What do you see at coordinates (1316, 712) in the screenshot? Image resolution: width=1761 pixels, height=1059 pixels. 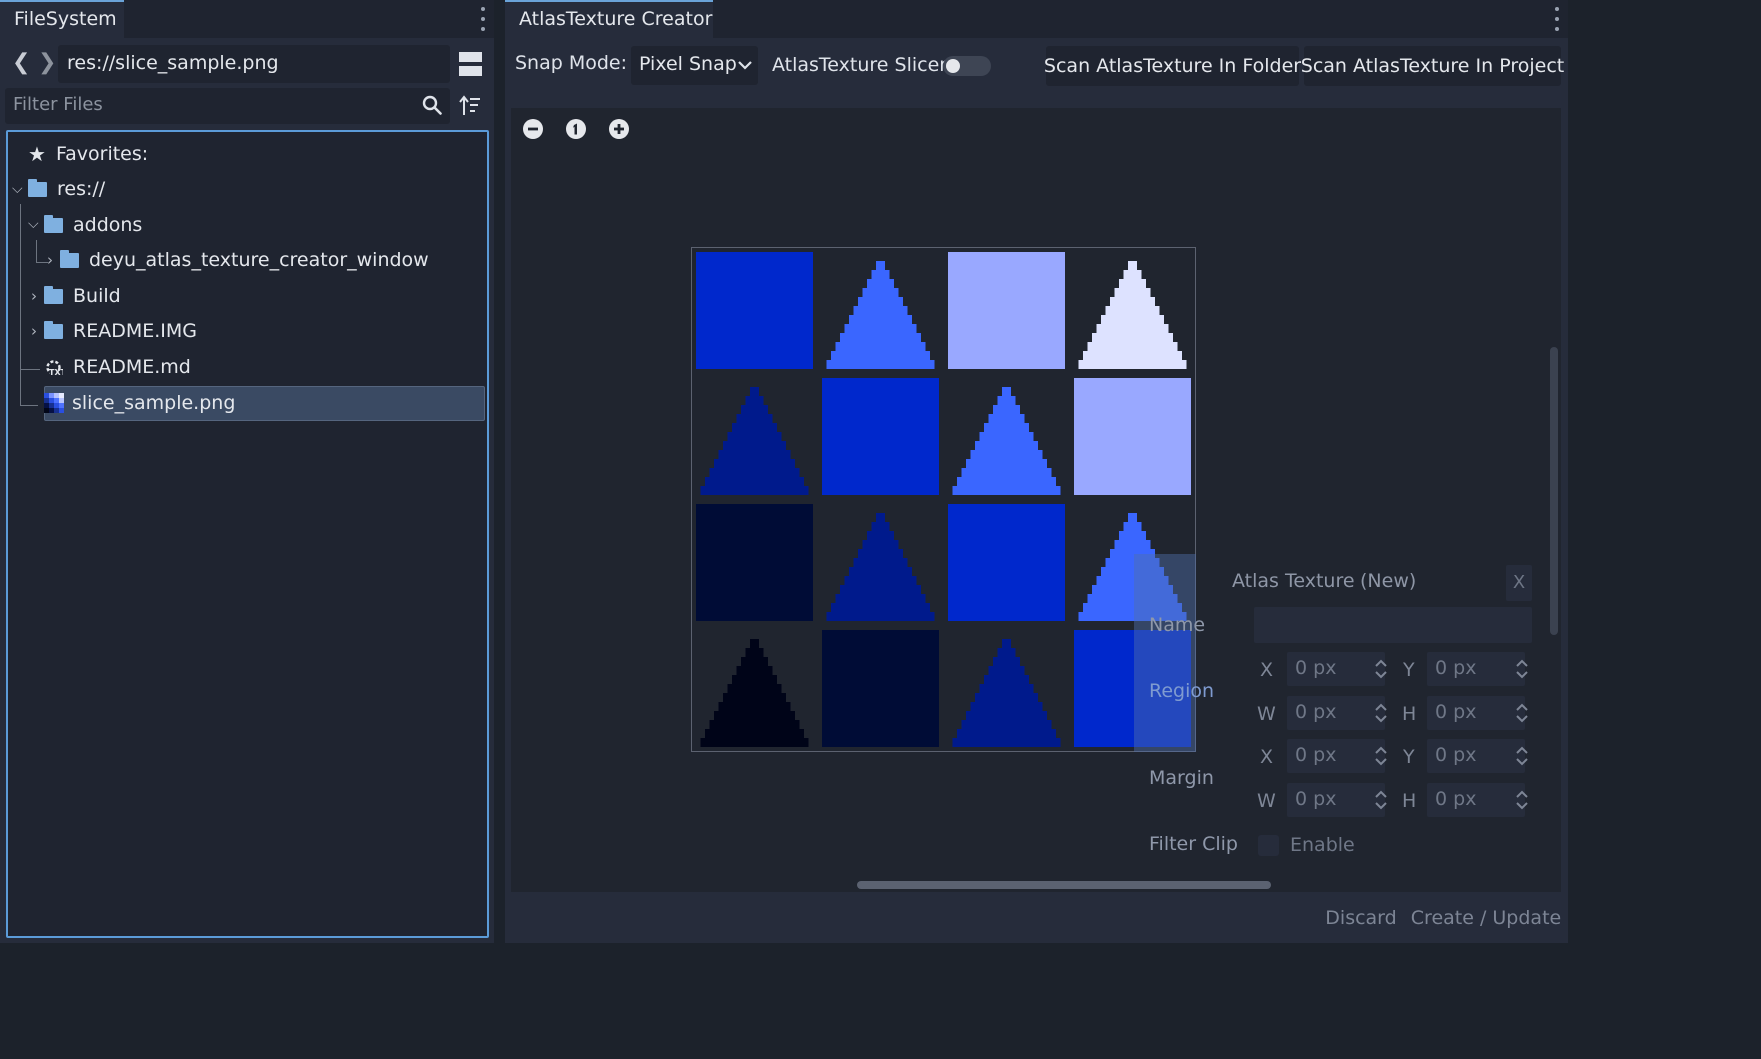 I see `region-w-value: 0 px` at bounding box center [1316, 712].